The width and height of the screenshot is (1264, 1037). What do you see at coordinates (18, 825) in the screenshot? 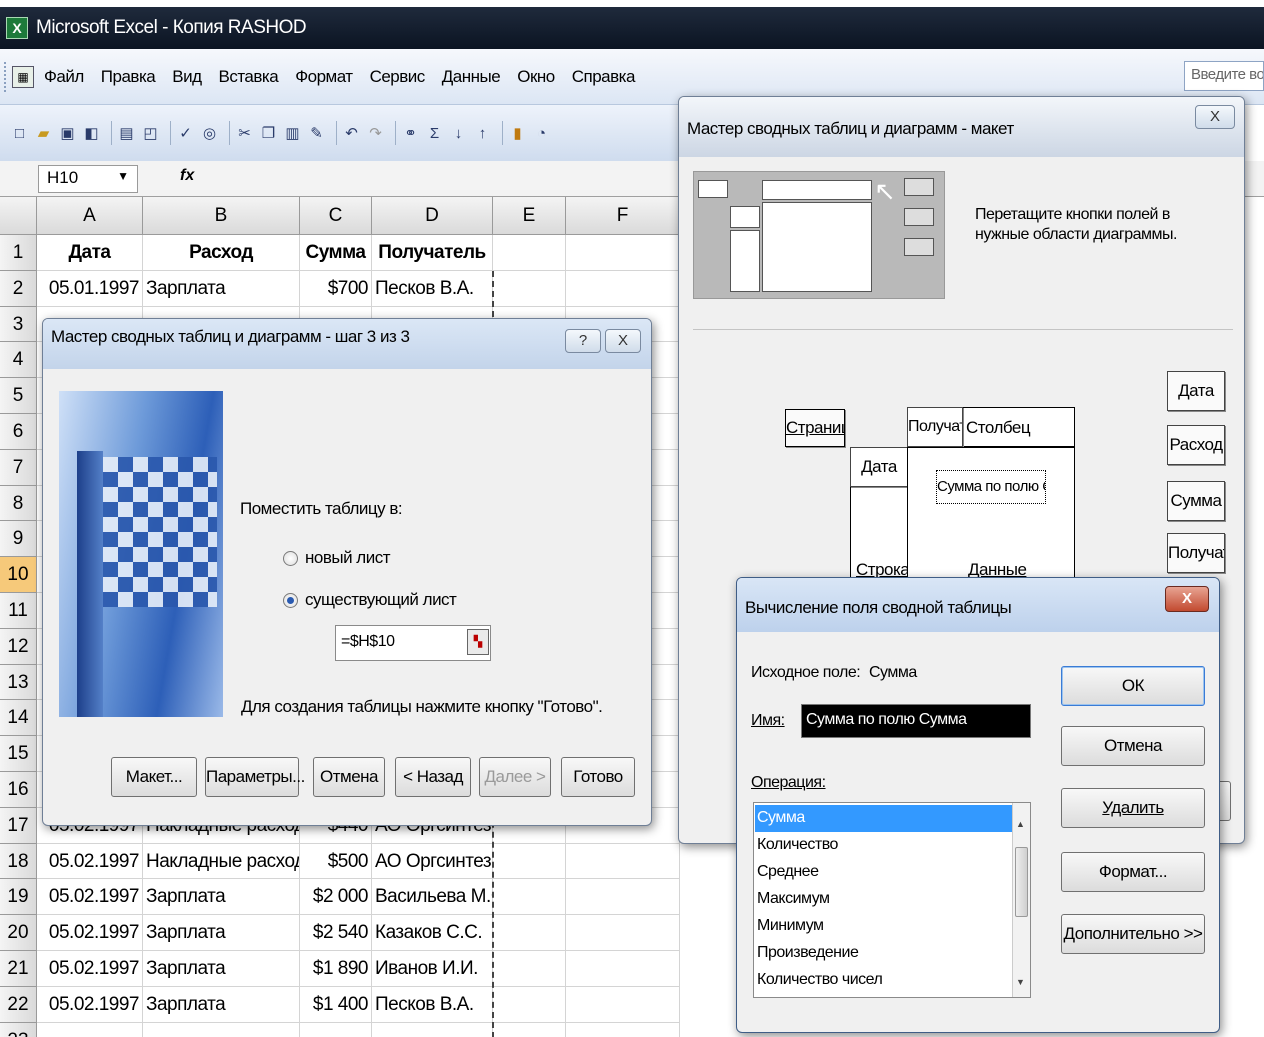
I see `row-header-17: 17` at bounding box center [18, 825].